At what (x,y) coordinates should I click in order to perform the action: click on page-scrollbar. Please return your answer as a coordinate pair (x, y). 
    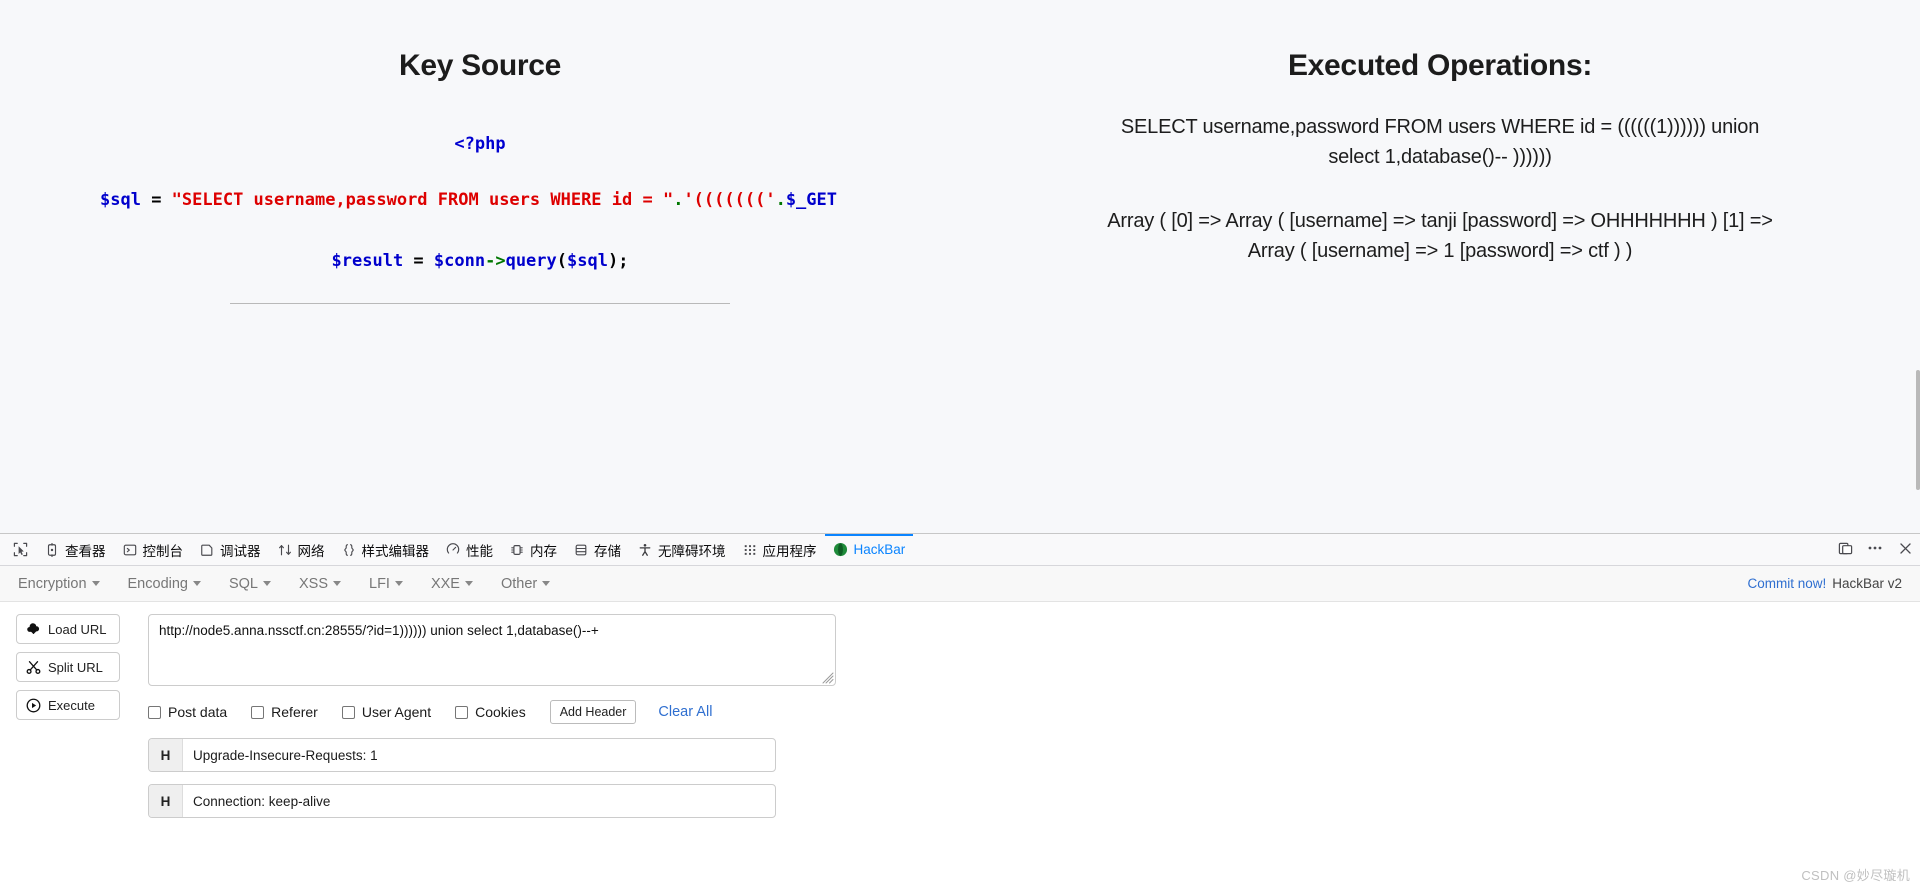
    Looking at the image, I should click on (1918, 430).